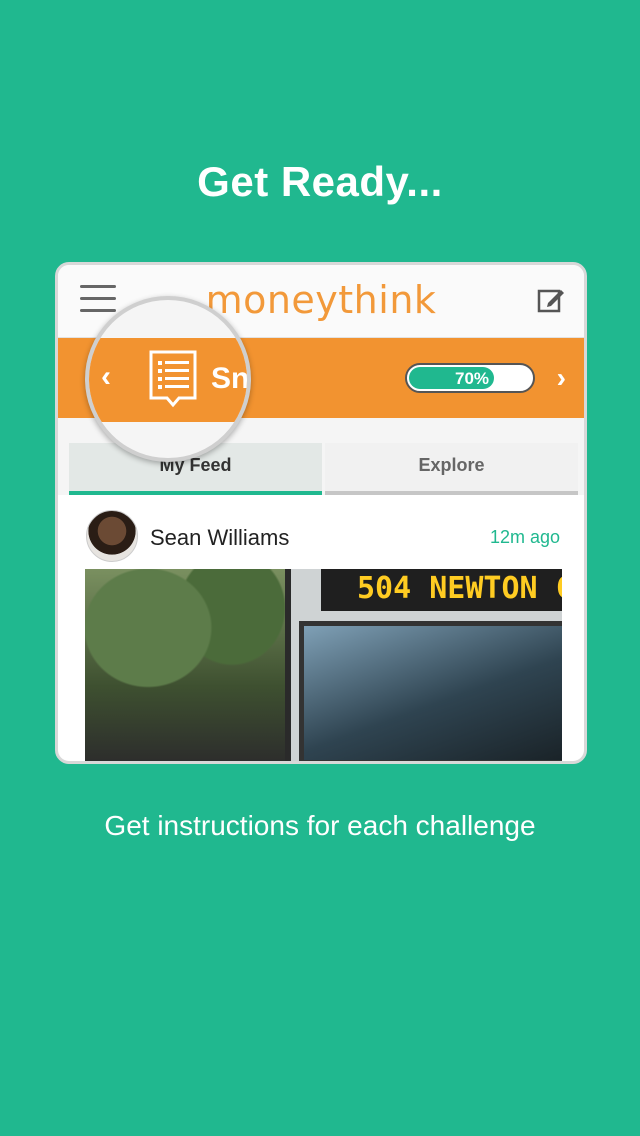  I want to click on challenge-title: Sna, so click(230, 378).